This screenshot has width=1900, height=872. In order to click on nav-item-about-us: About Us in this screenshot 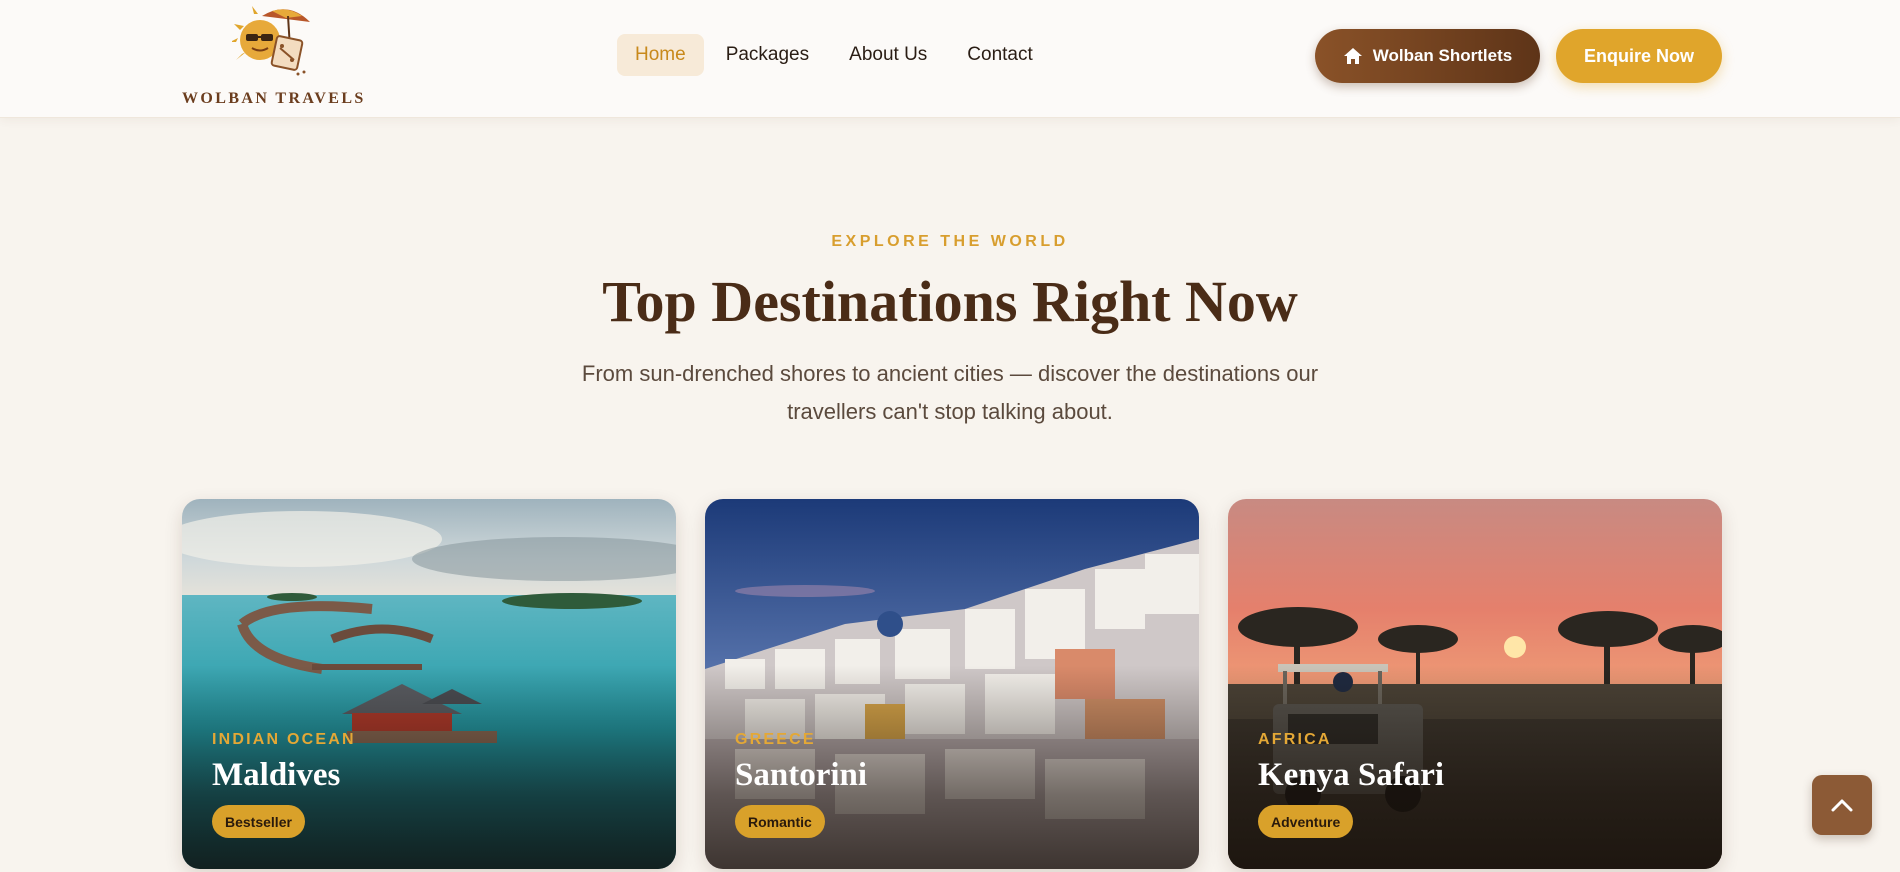, I will do `click(888, 55)`.